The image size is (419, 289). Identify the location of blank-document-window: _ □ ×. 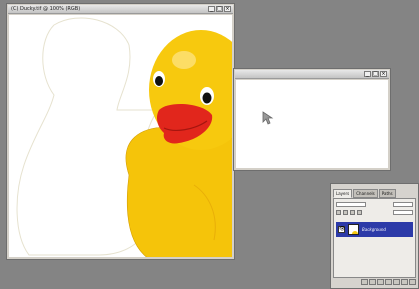
(312, 119).